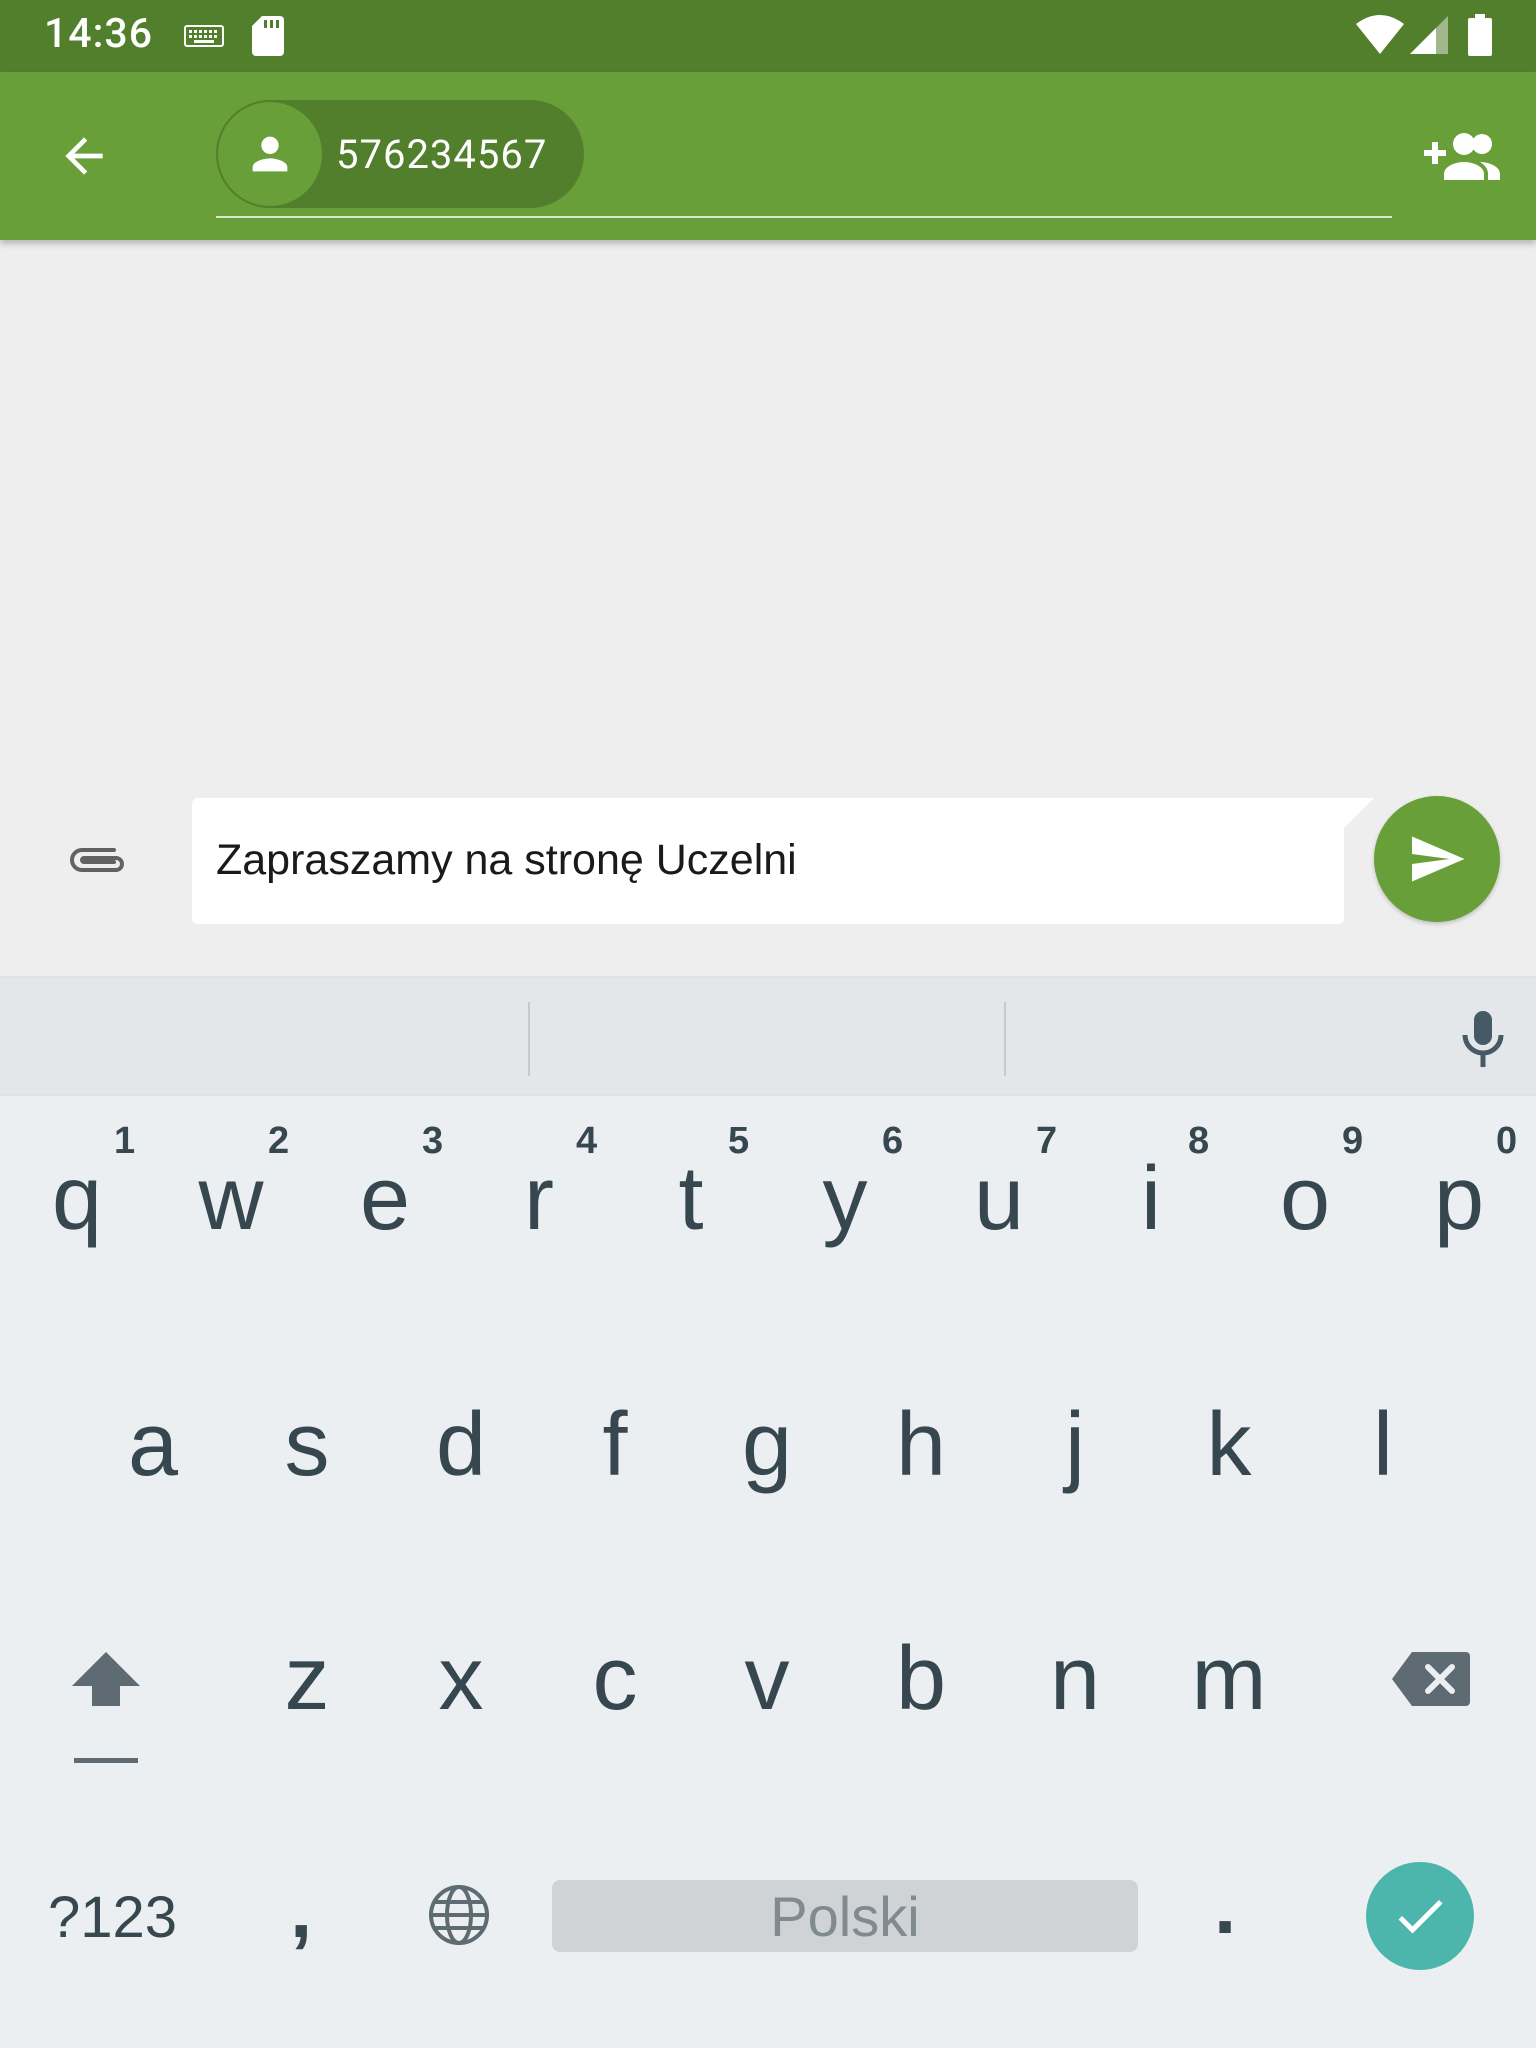  Describe the element at coordinates (1429, 37) in the screenshot. I see `signal-icon` at that location.